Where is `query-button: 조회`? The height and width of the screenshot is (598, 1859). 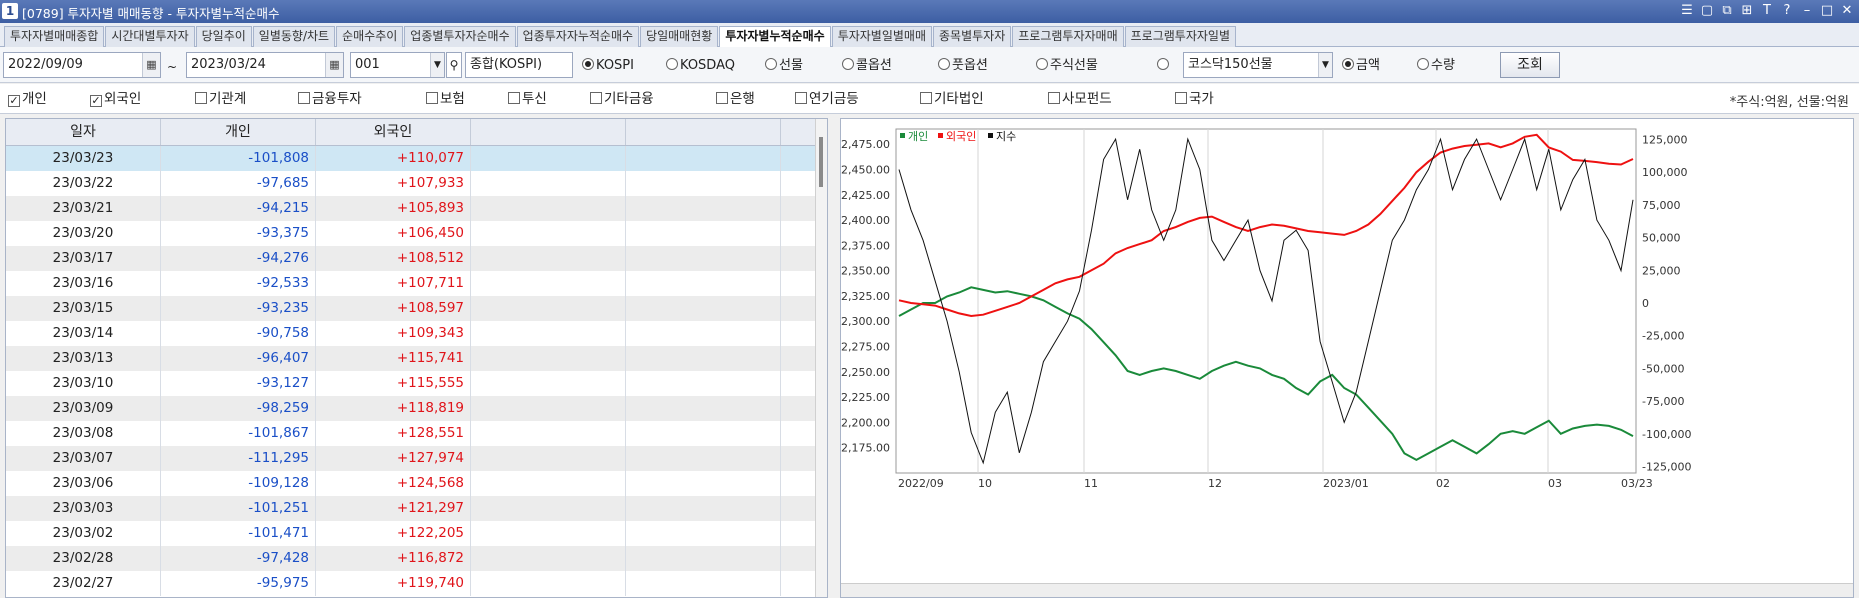
query-button: 조회 is located at coordinates (1530, 65).